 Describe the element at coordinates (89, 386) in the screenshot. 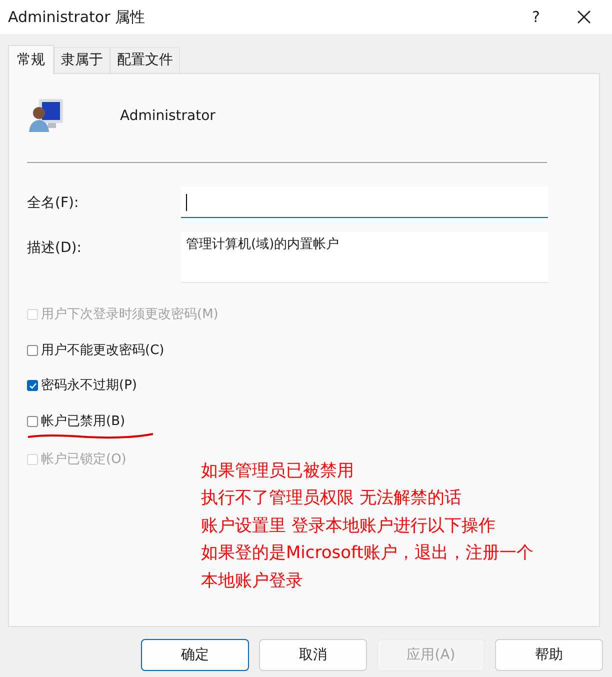

I see `checkbox-label: 密码永不过期(P)` at that location.